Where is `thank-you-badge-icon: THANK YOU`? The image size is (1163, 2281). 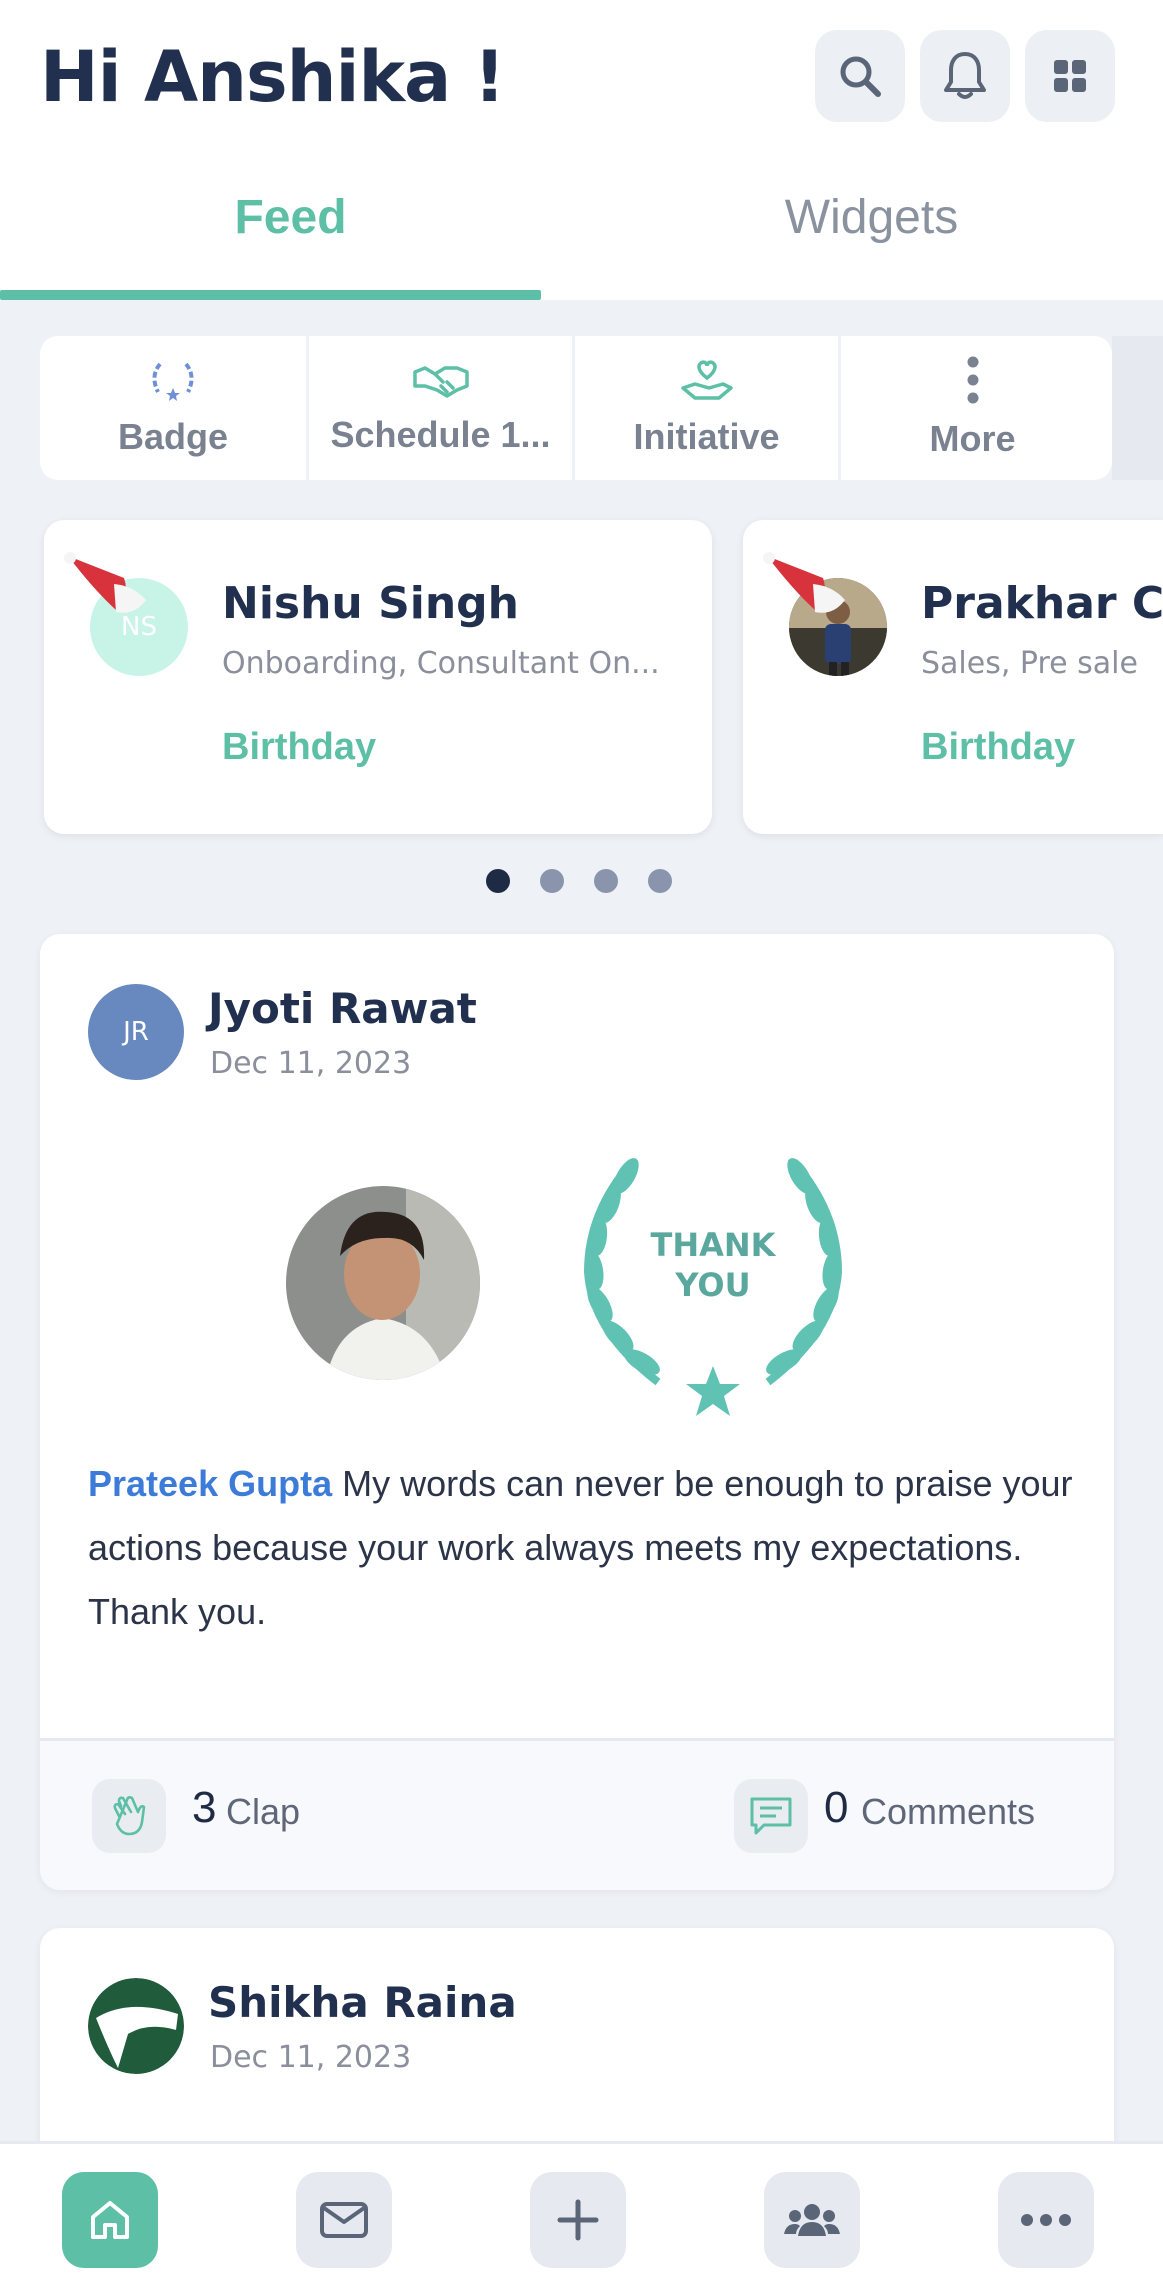
thank-you-badge-icon: THANK YOU is located at coordinates (713, 1287).